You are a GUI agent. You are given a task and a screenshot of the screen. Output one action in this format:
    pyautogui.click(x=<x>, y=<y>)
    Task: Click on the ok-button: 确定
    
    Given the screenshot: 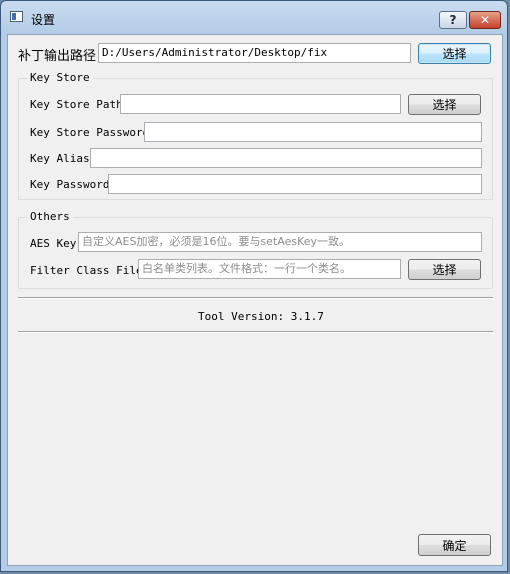 What is the action you would take?
    pyautogui.click(x=454, y=545)
    